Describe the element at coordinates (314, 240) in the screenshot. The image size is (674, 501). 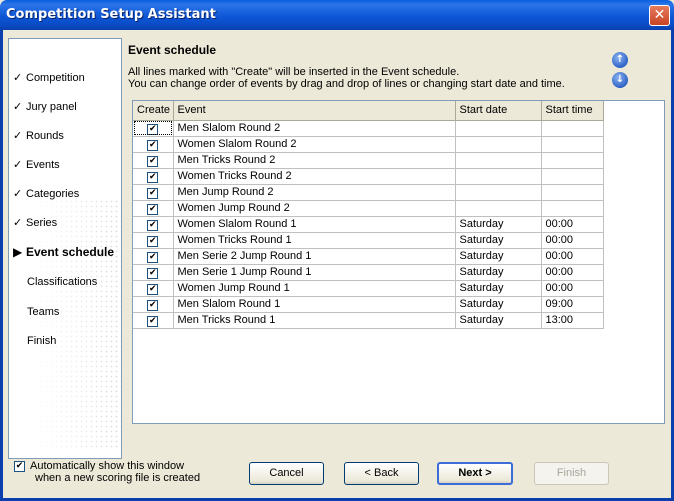
I see `event-cell: Women Tricks Round 1` at that location.